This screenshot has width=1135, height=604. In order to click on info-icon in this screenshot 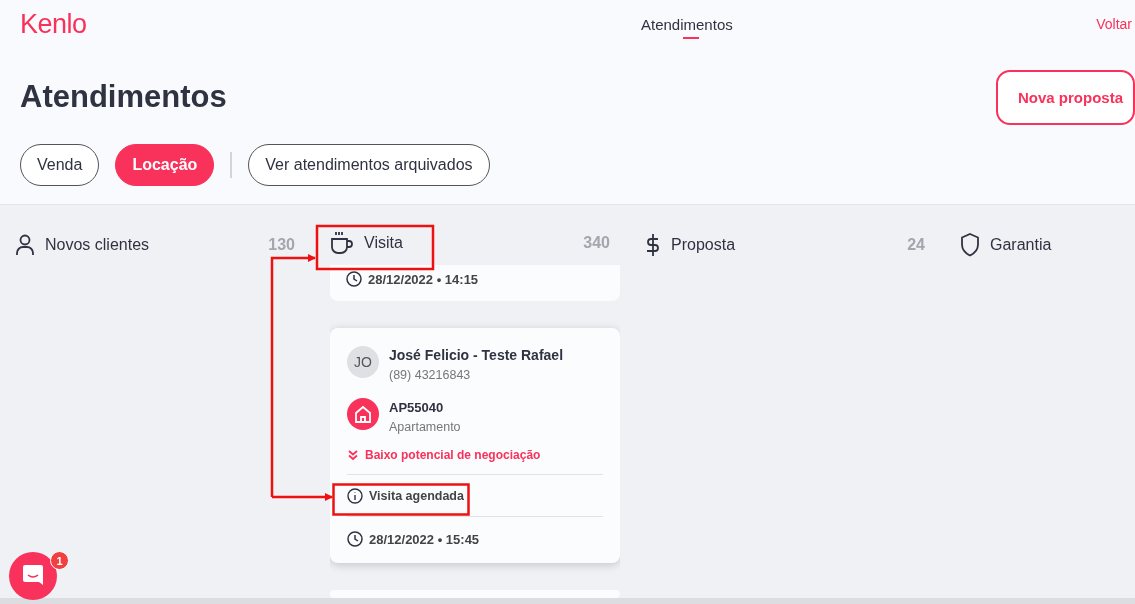, I will do `click(355, 496)`.